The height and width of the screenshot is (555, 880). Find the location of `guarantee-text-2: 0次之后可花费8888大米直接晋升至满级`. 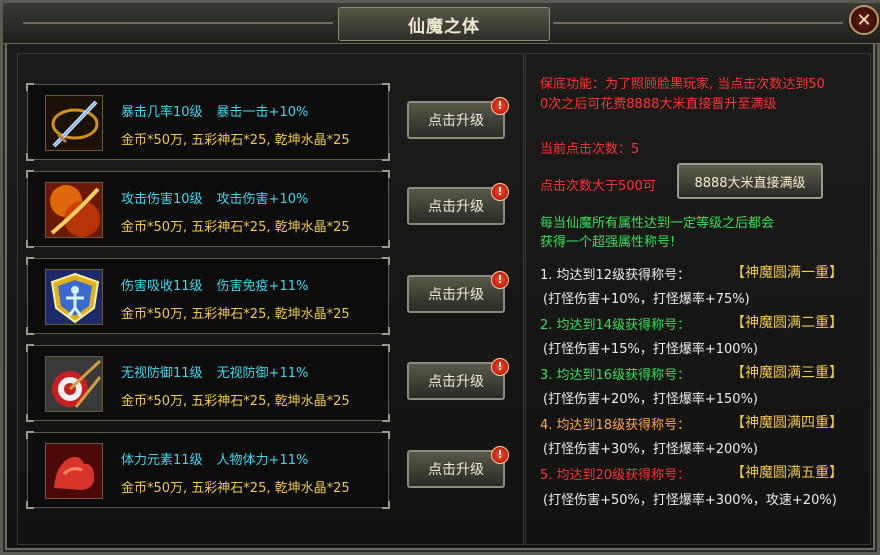

guarantee-text-2: 0次之后可花费8888大米直接晋升至满级 is located at coordinates (658, 104).